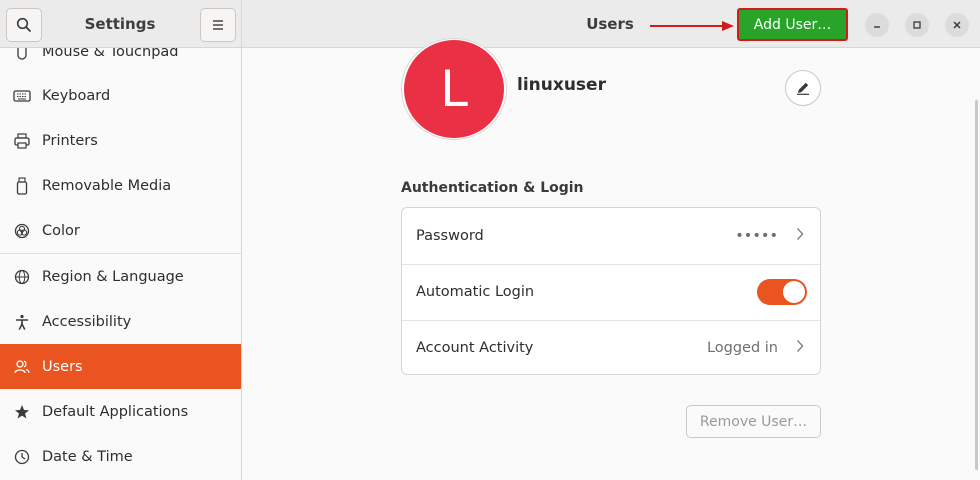  What do you see at coordinates (76, 95) in the screenshot?
I see `sidebar-item-label: Keyboard` at bounding box center [76, 95].